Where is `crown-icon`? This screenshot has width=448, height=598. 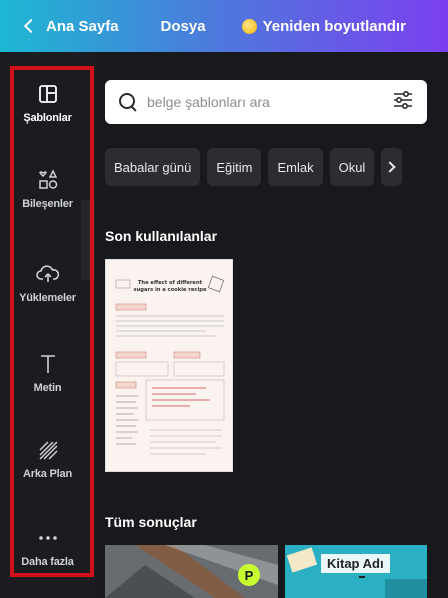
crown-icon is located at coordinates (249, 26).